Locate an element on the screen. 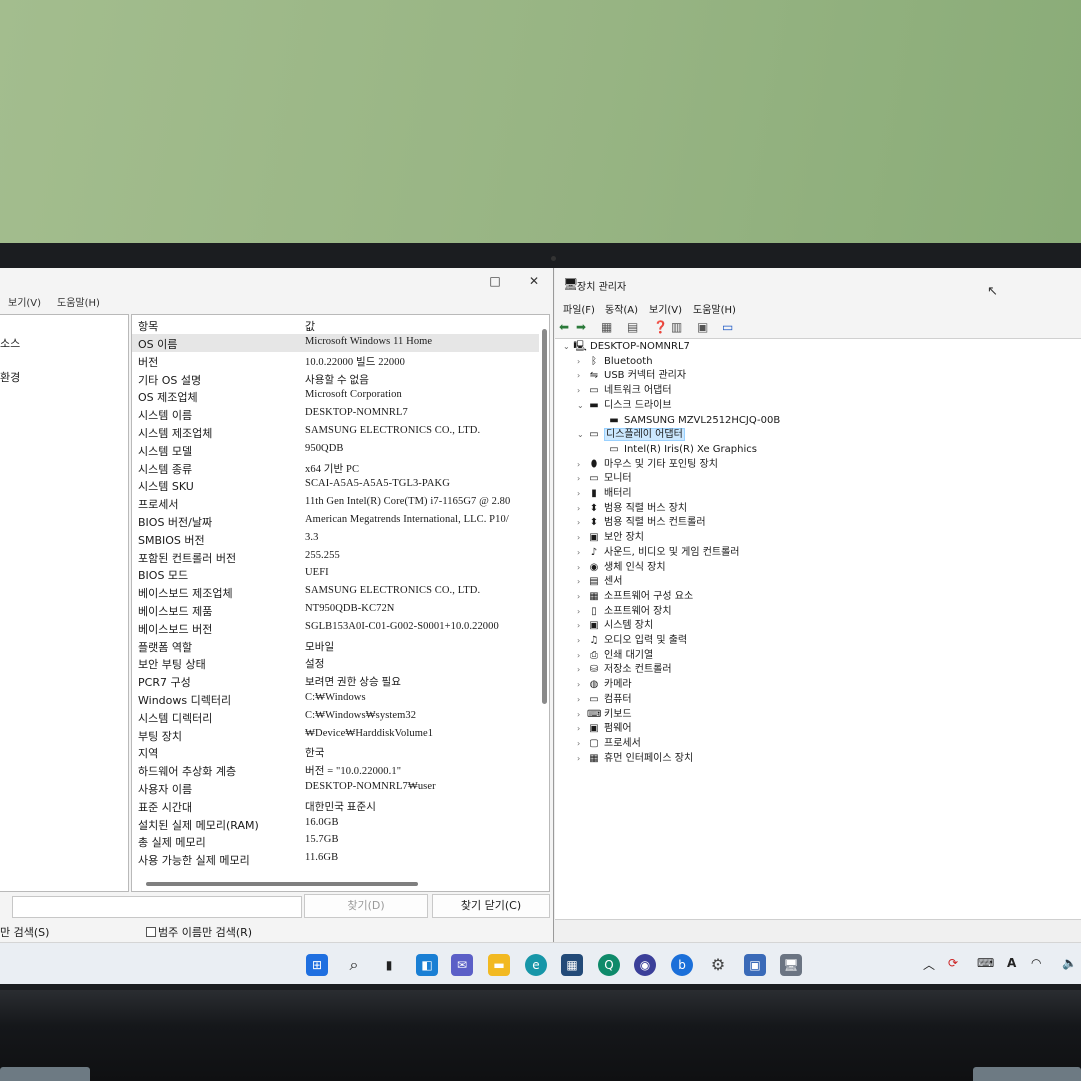  tree-node: › ♫ 오디오 입력 및 출력 is located at coordinates (632, 641).